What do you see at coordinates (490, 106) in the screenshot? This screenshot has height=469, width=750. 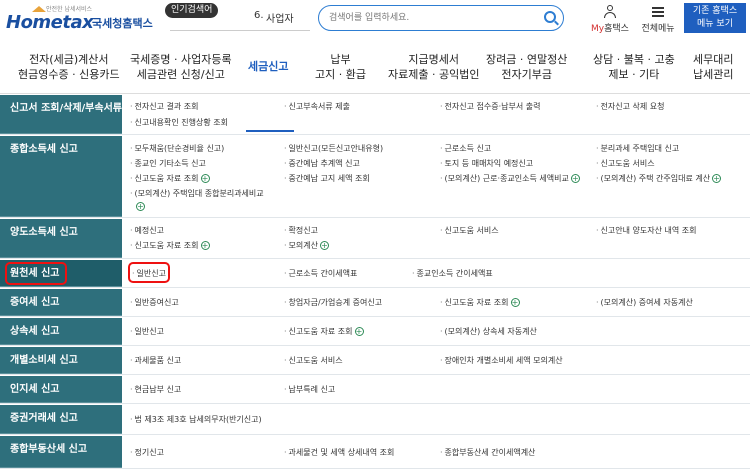 I see `menu-link: 전자신고 접수증·납부서 출력` at bounding box center [490, 106].